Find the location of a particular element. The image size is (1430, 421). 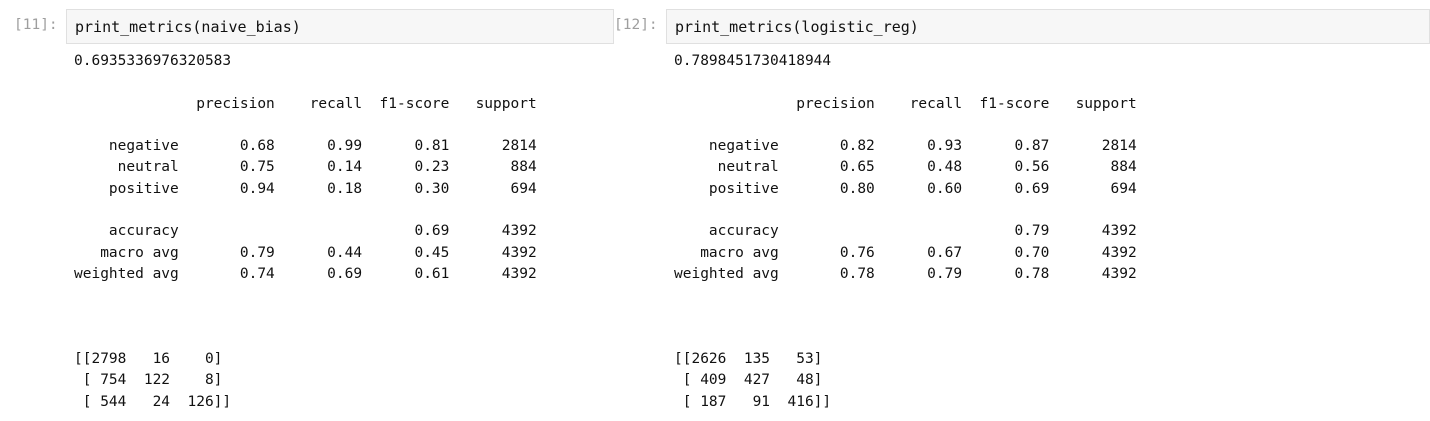

cell-12-prompt: [12]: is located at coordinates (636, 25).